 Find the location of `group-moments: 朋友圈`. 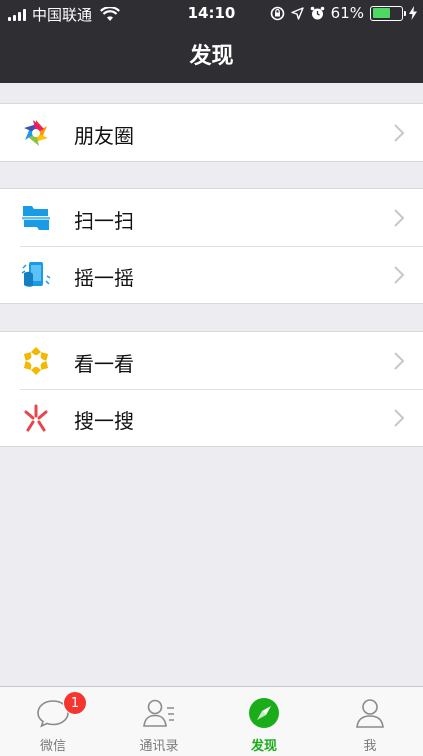

group-moments: 朋友圈 is located at coordinates (211, 132).